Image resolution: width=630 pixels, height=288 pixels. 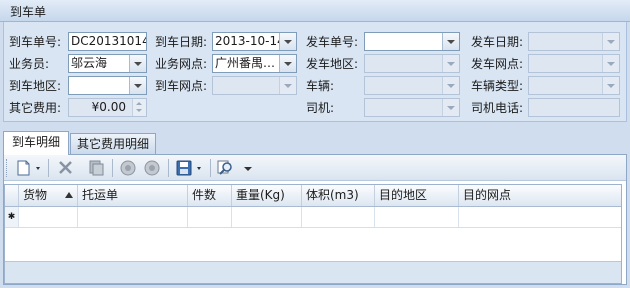 What do you see at coordinates (497, 64) in the screenshot?
I see `depart-branch-label: 发车网点:` at bounding box center [497, 64].